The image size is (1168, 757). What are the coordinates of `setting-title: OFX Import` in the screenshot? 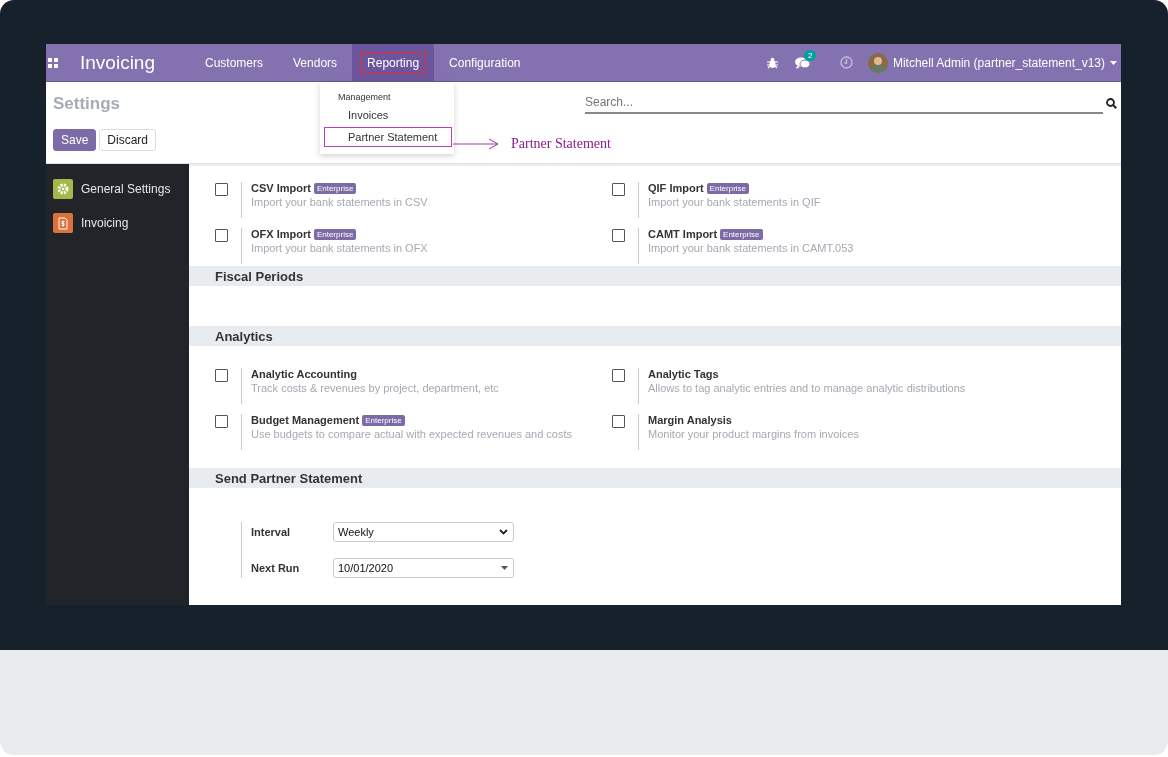 It's located at (281, 234).